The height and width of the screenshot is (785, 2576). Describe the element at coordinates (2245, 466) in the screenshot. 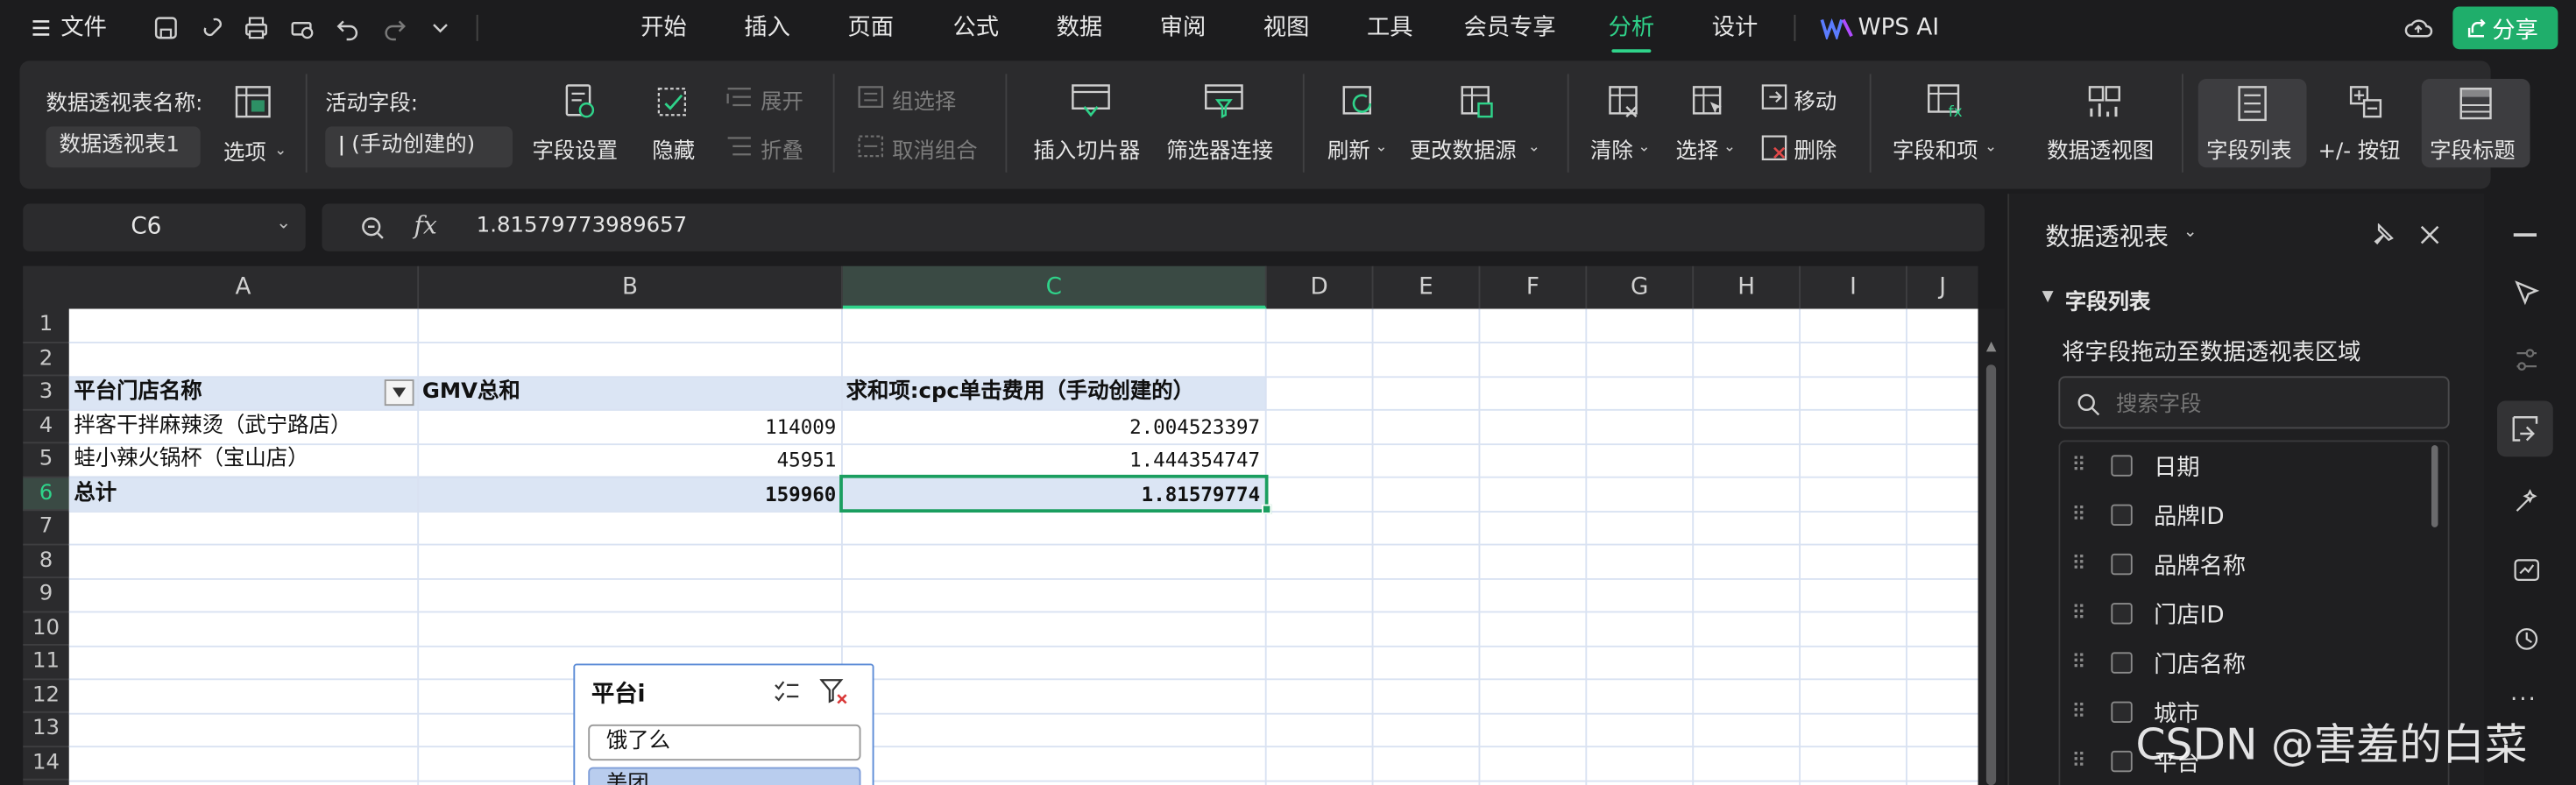

I see `field-item-date: ⠿ 日期` at that location.